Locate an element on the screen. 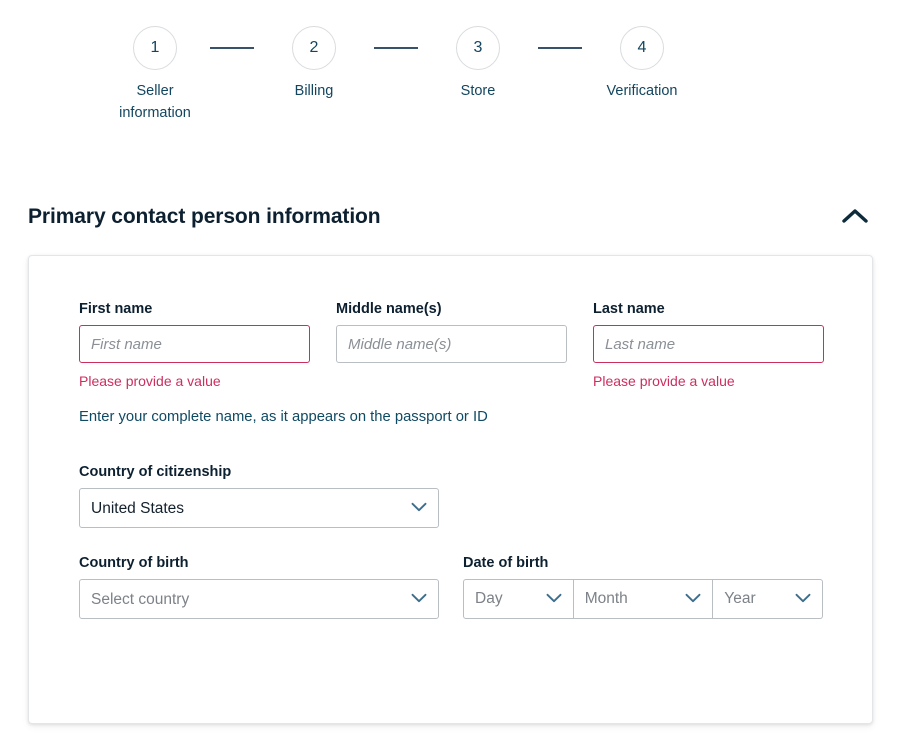 This screenshot has width=900, height=748. step-number-3: 3 is located at coordinates (478, 47).